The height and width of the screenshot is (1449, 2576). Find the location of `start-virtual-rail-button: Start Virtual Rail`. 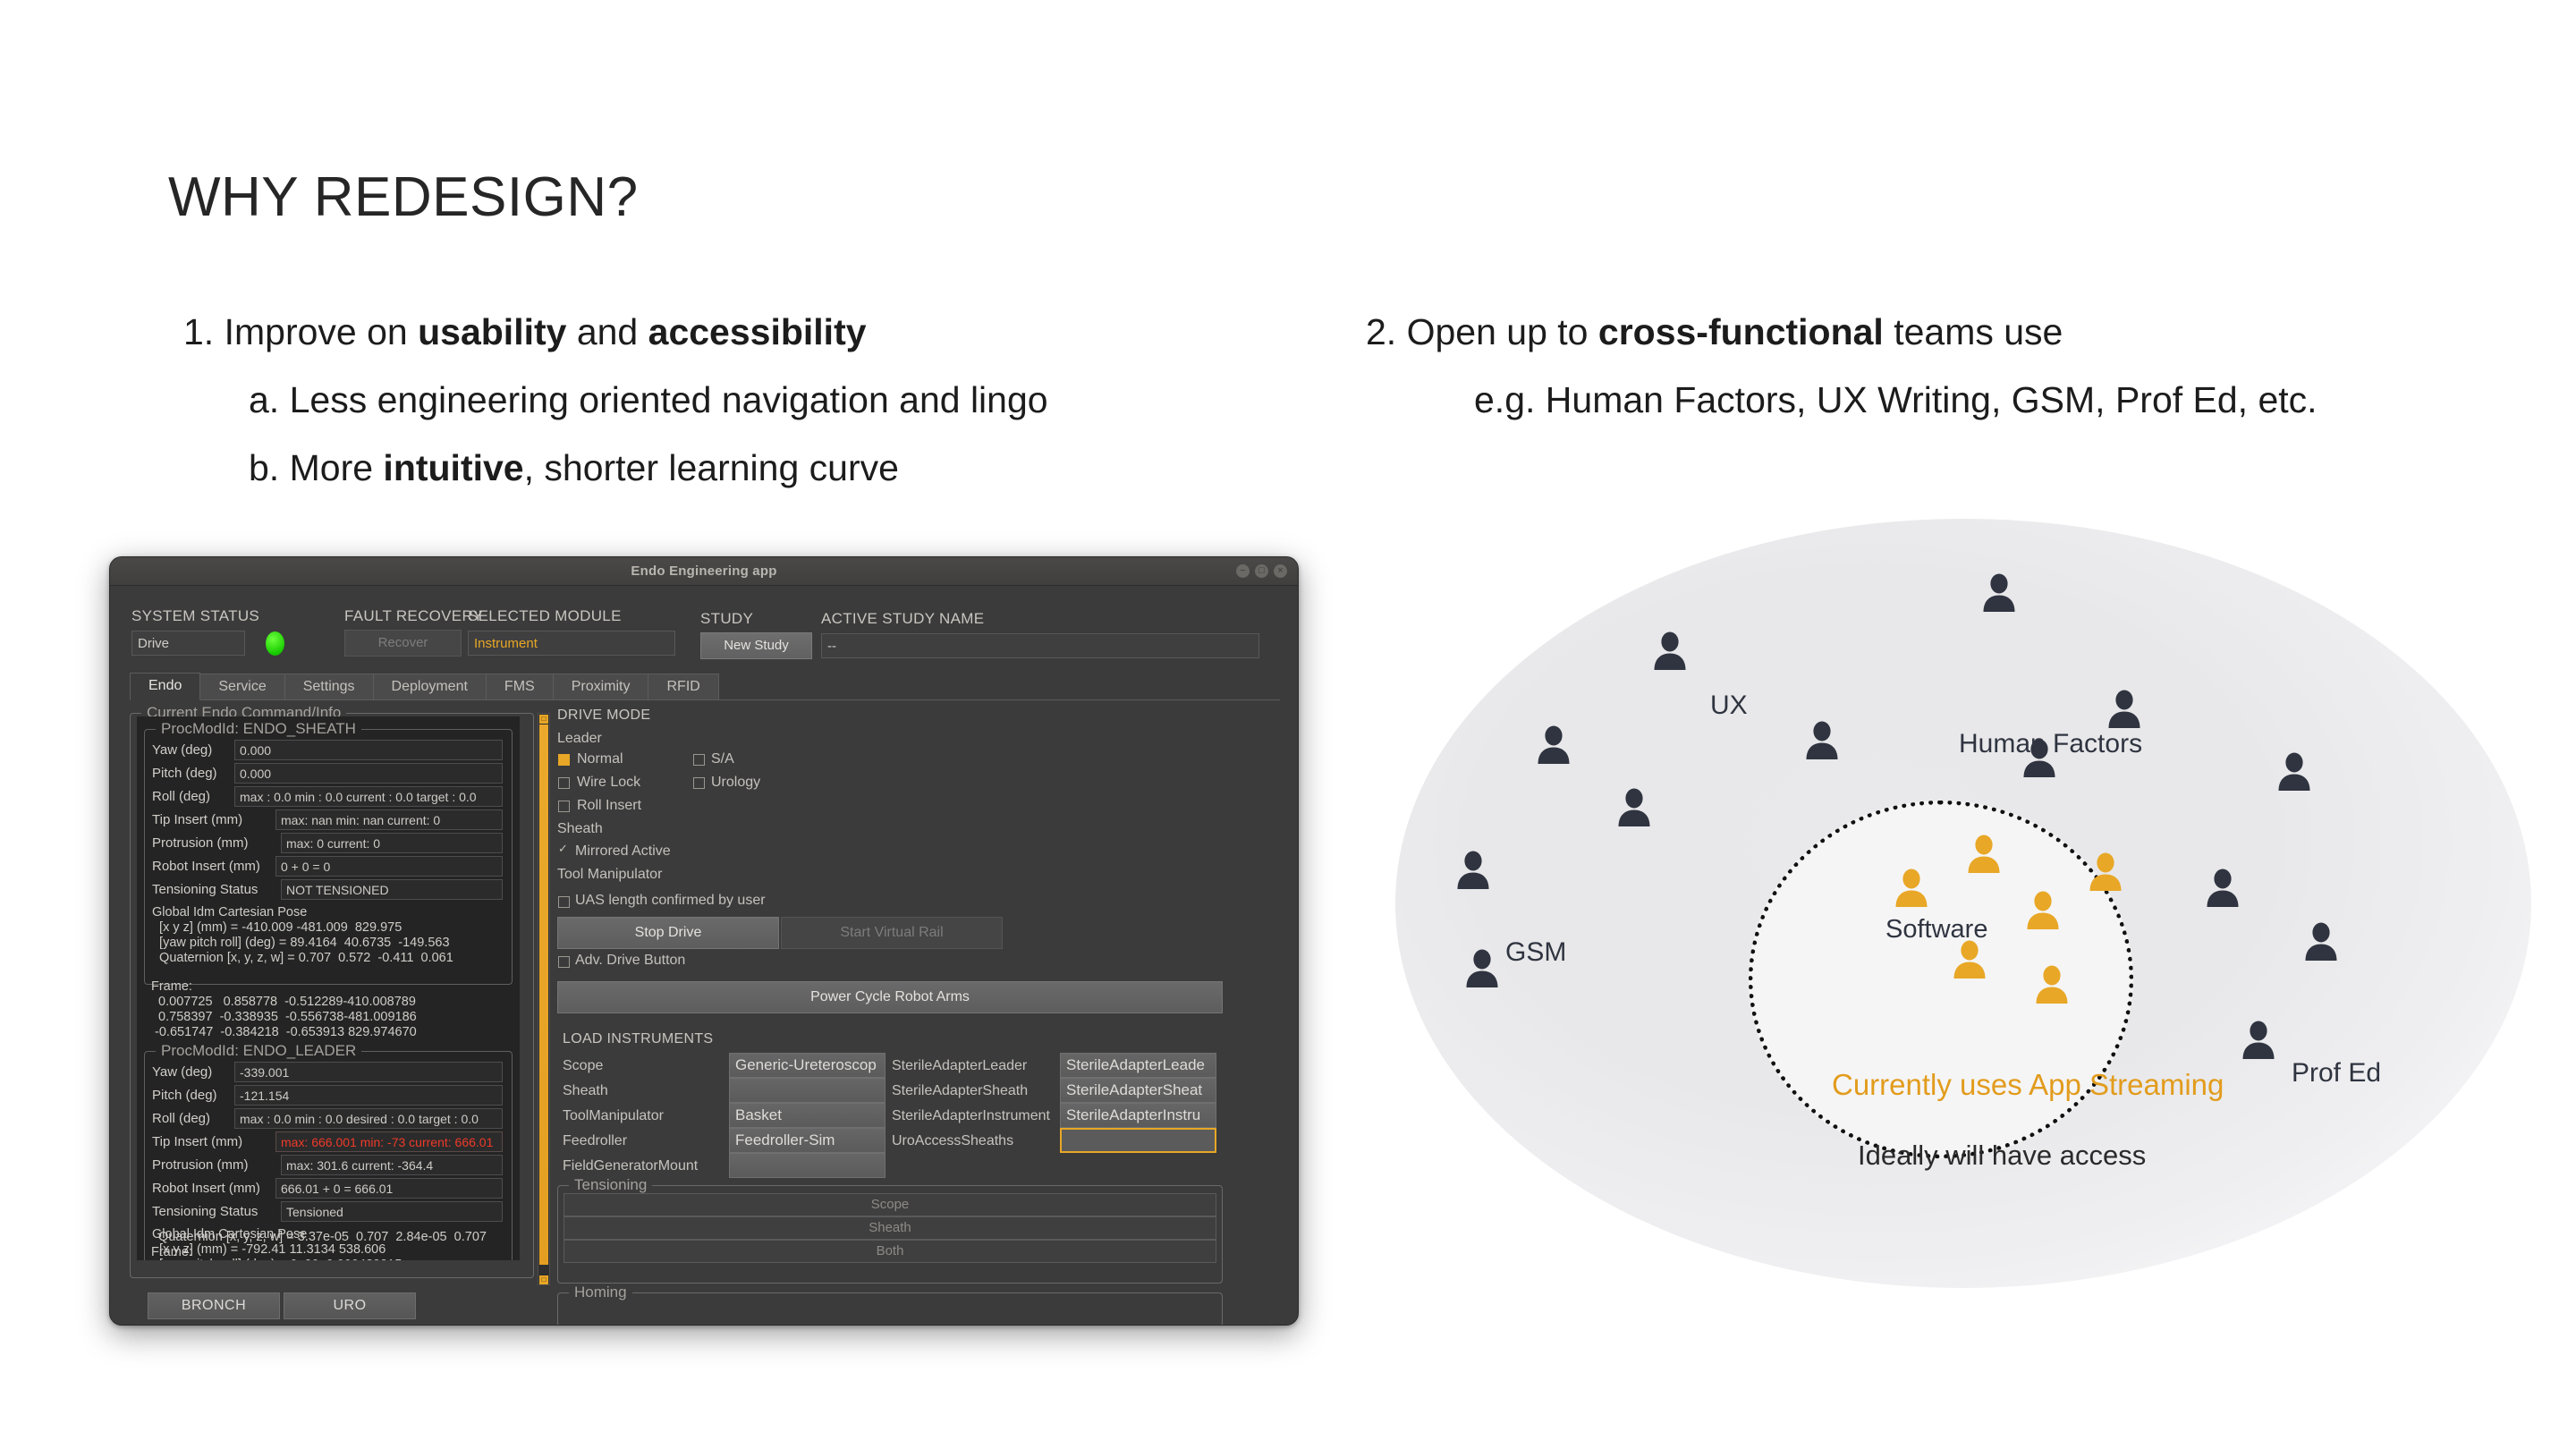

start-virtual-rail-button: Start Virtual Rail is located at coordinates (892, 933).